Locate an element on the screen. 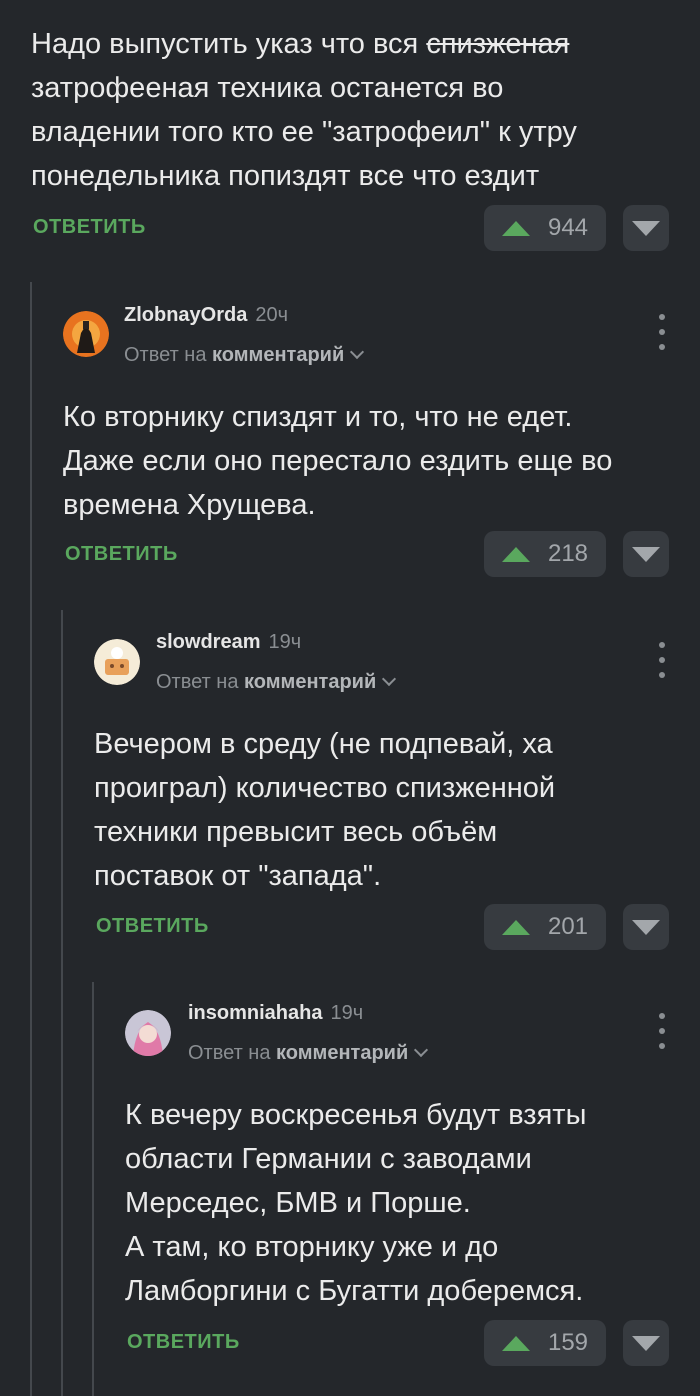 Image resolution: width=700 pixels, height=1396 pixels. vote-count: 159 is located at coordinates (568, 1342).